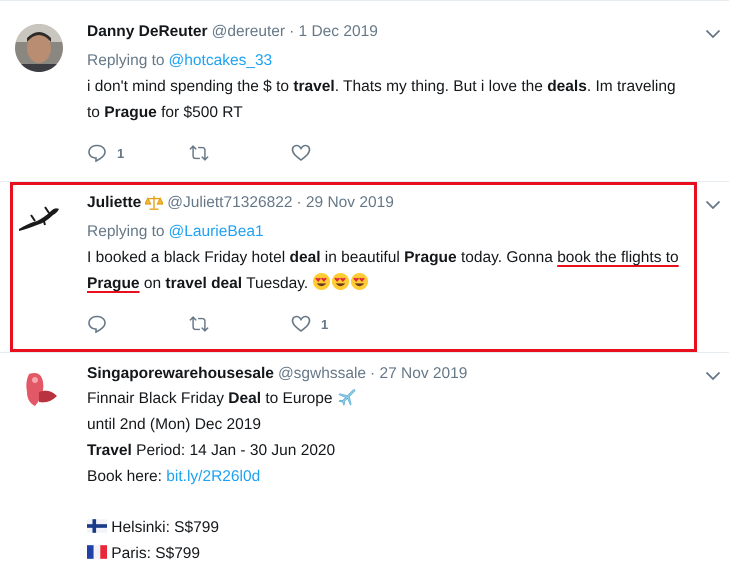  Describe the element at coordinates (216, 232) in the screenshot. I see `mention-link: @LaurieBea1` at that location.